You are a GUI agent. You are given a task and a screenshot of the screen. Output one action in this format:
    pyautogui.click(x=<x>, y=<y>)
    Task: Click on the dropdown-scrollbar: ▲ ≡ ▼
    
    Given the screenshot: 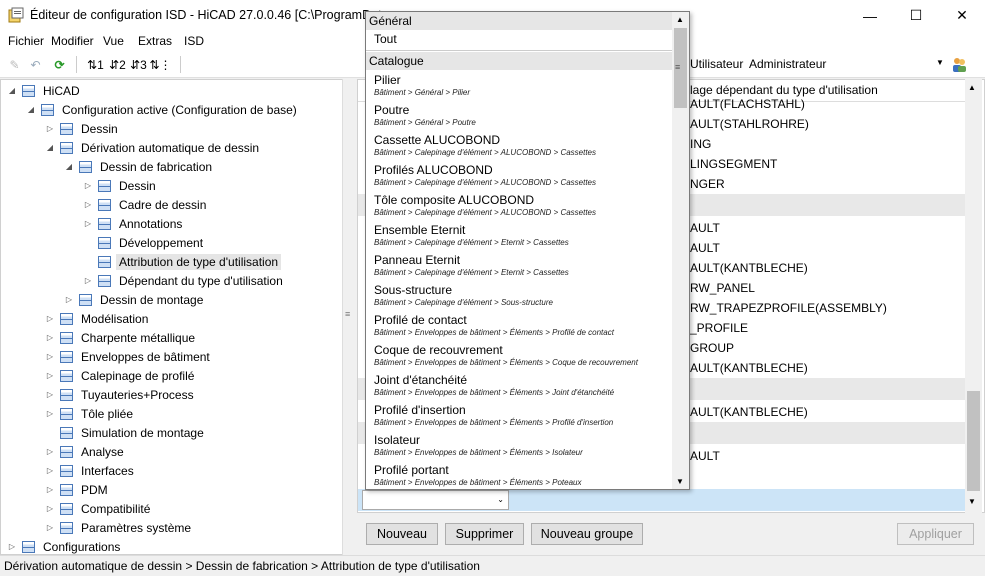 What is the action you would take?
    pyautogui.click(x=680, y=250)
    